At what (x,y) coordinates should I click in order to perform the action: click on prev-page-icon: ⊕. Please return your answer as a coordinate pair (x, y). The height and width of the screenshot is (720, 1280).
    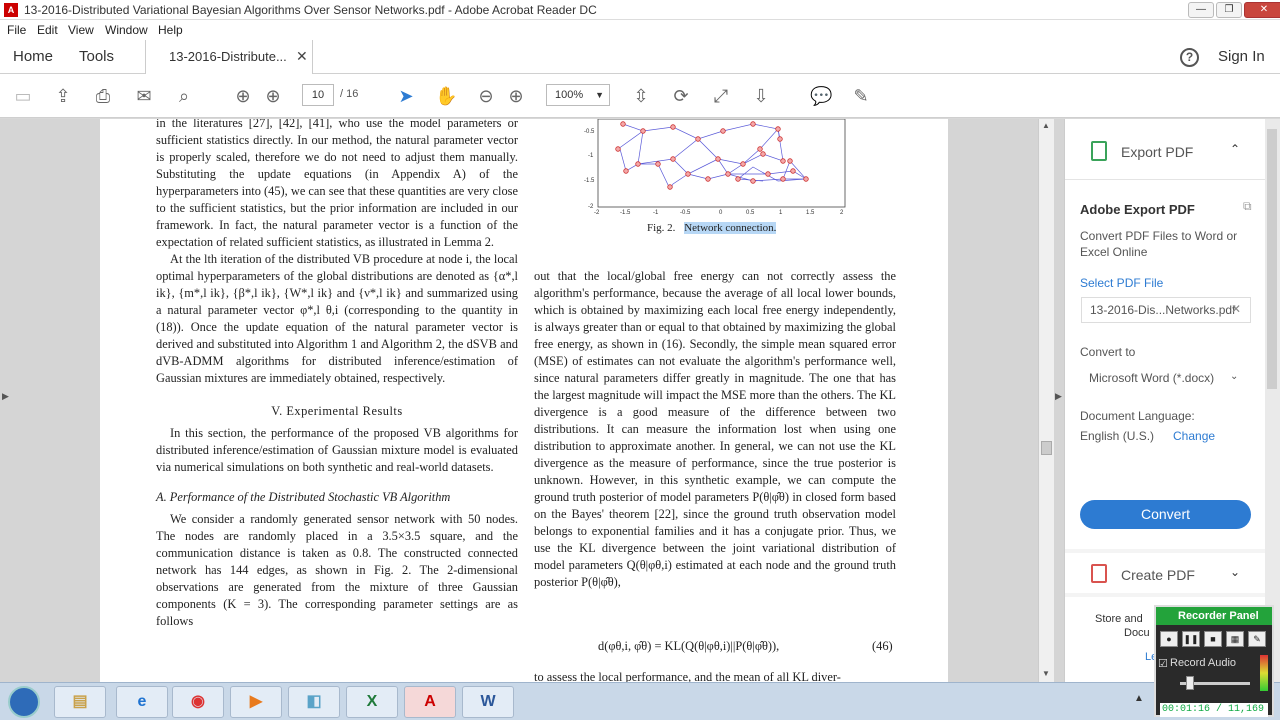
    Looking at the image, I should click on (243, 96).